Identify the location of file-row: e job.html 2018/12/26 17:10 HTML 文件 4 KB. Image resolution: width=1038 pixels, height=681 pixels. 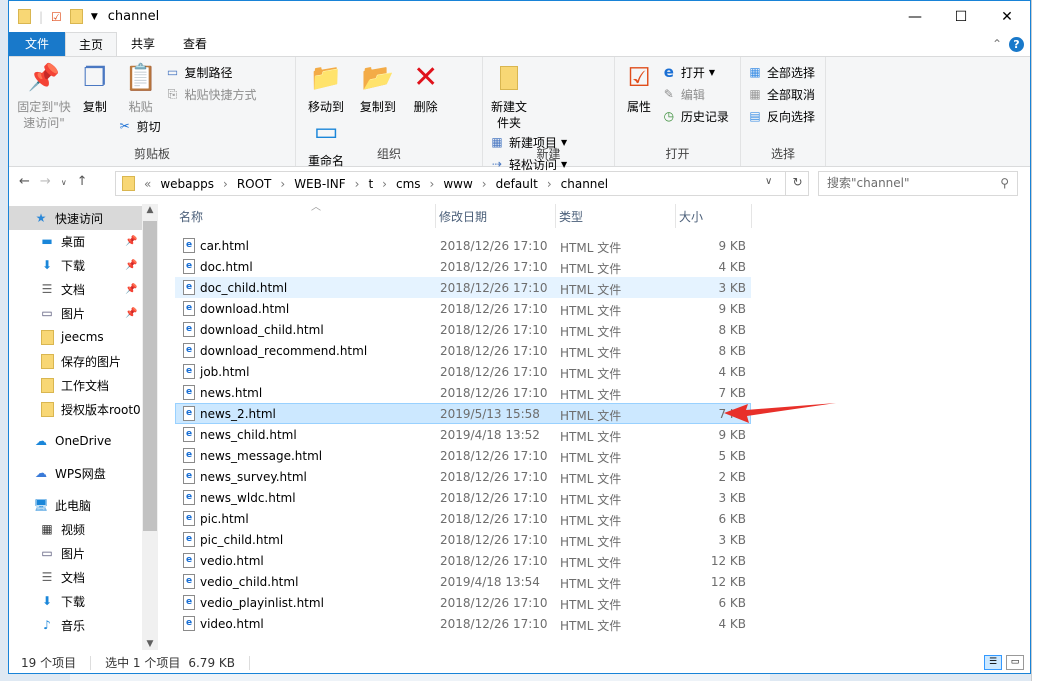
(463, 371).